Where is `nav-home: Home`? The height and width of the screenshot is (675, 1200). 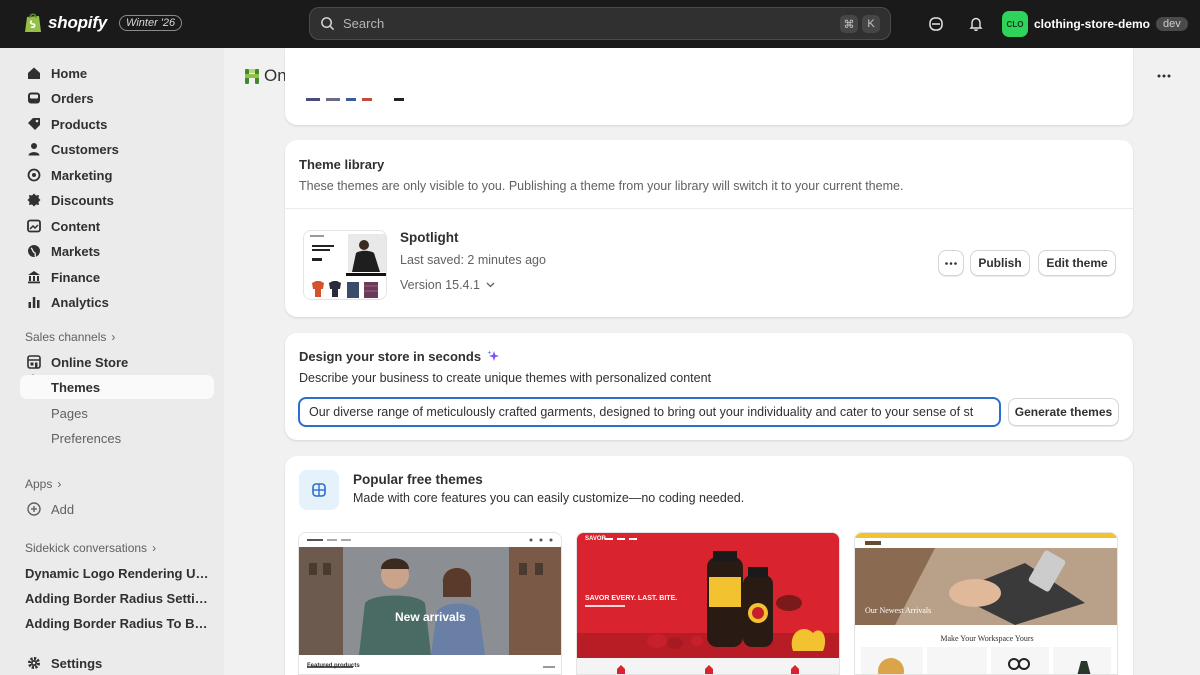 nav-home: Home is located at coordinates (117, 73).